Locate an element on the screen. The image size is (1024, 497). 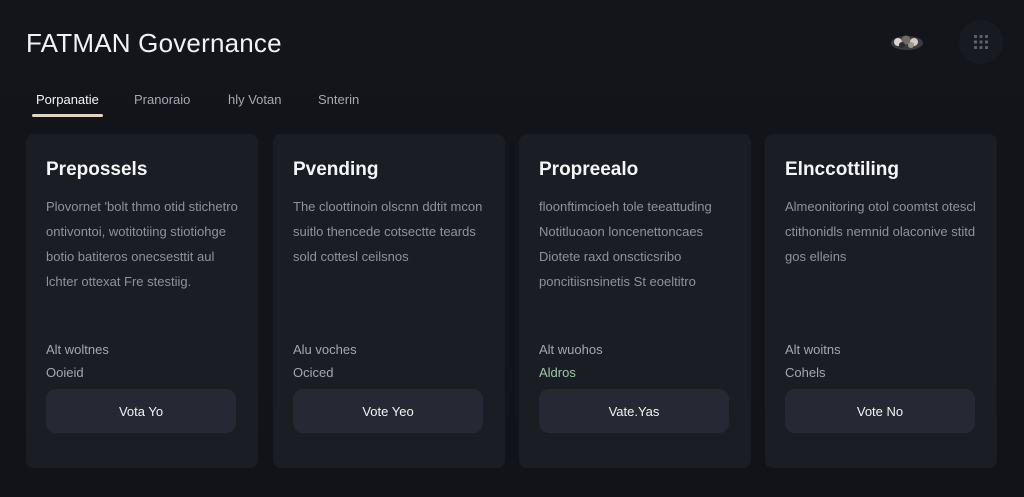
card-votes-label: Alt woitns is located at coordinates (813, 349).